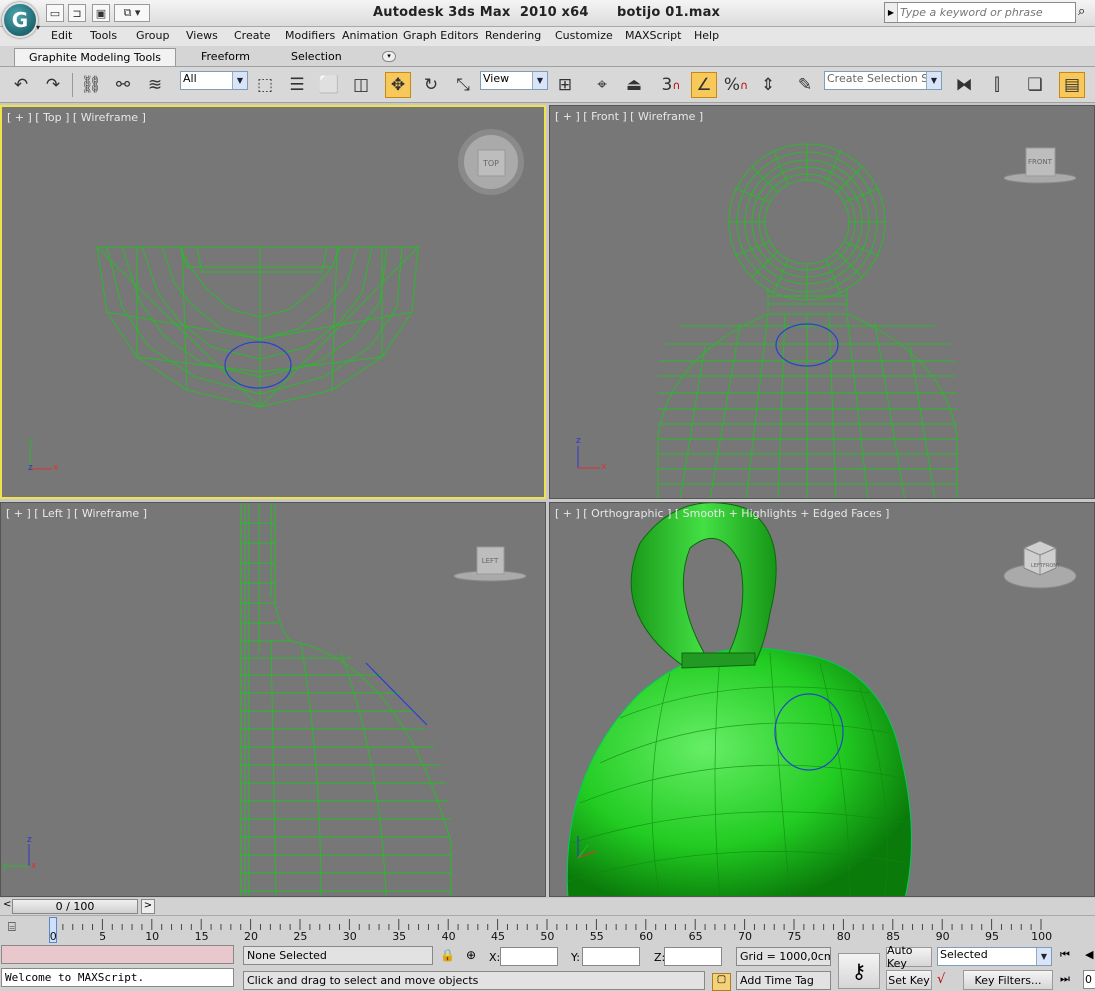  What do you see at coordinates (155, 85) in the screenshot?
I see `bind-space-warp-icon: ≋` at bounding box center [155, 85].